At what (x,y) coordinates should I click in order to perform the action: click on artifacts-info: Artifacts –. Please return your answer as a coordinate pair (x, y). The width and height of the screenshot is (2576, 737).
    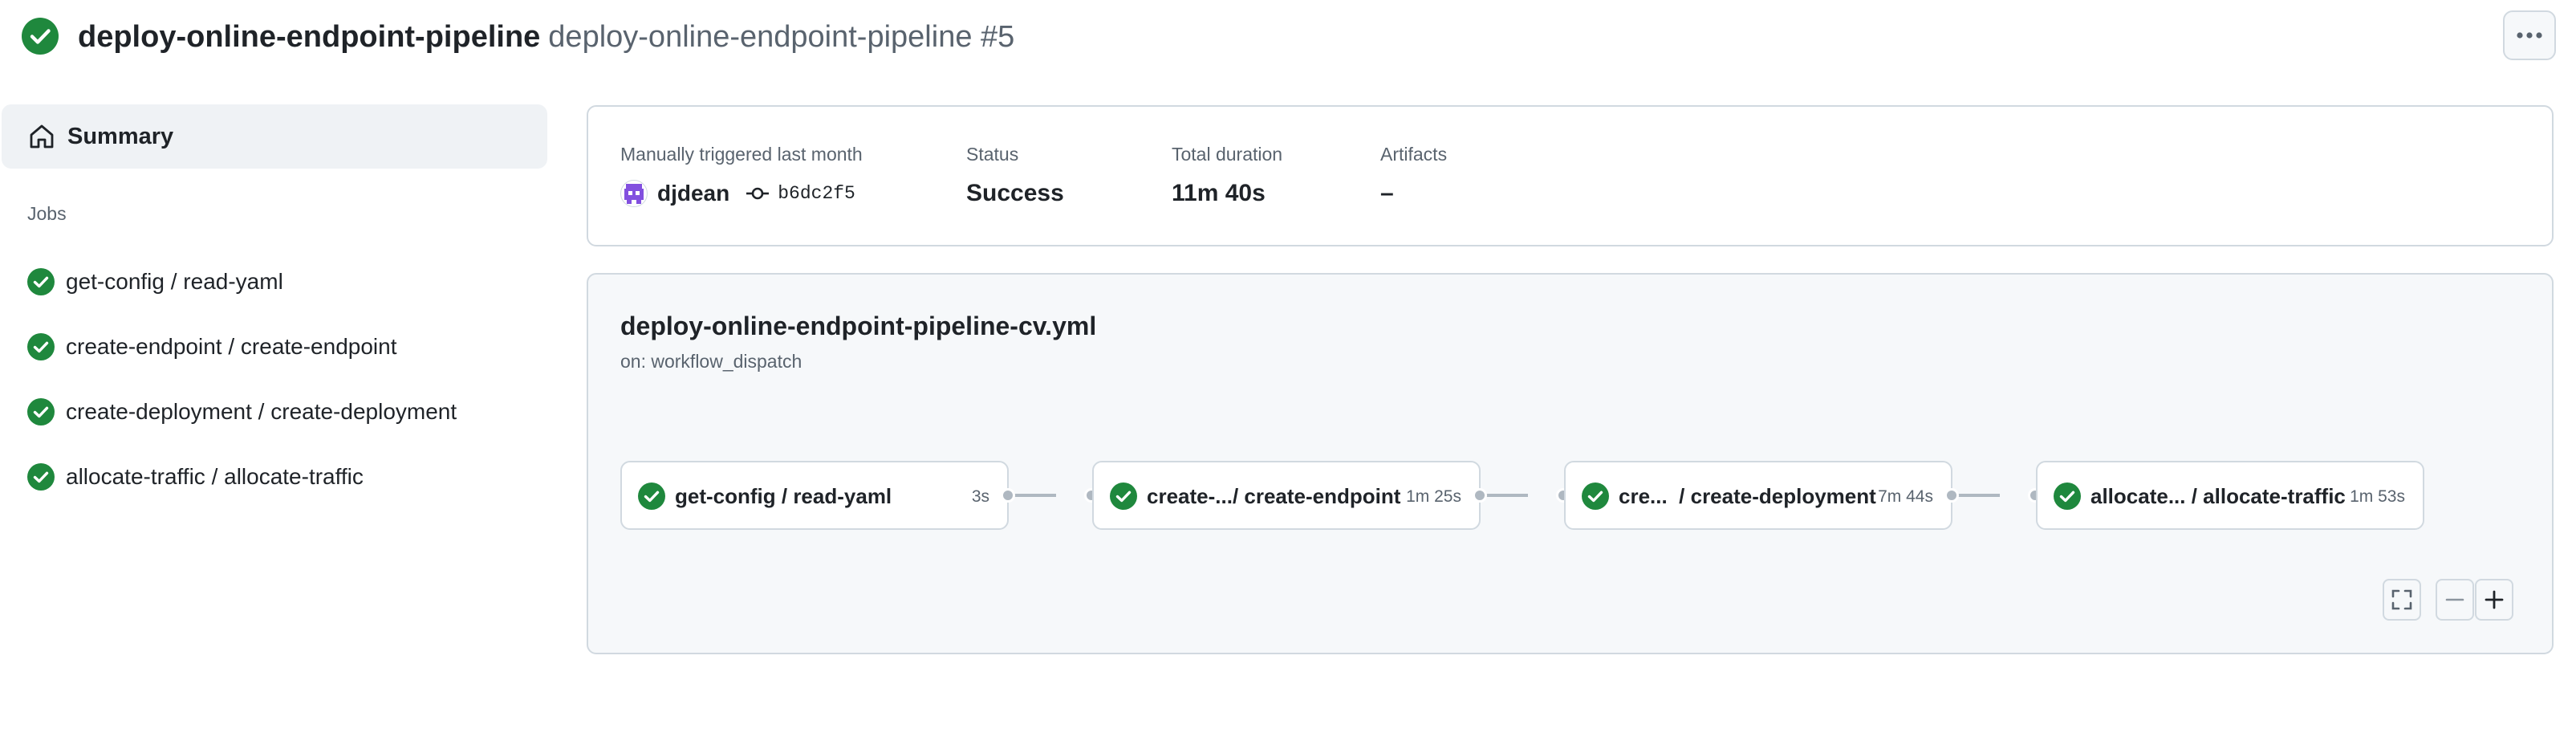
    Looking at the image, I should click on (1413, 176).